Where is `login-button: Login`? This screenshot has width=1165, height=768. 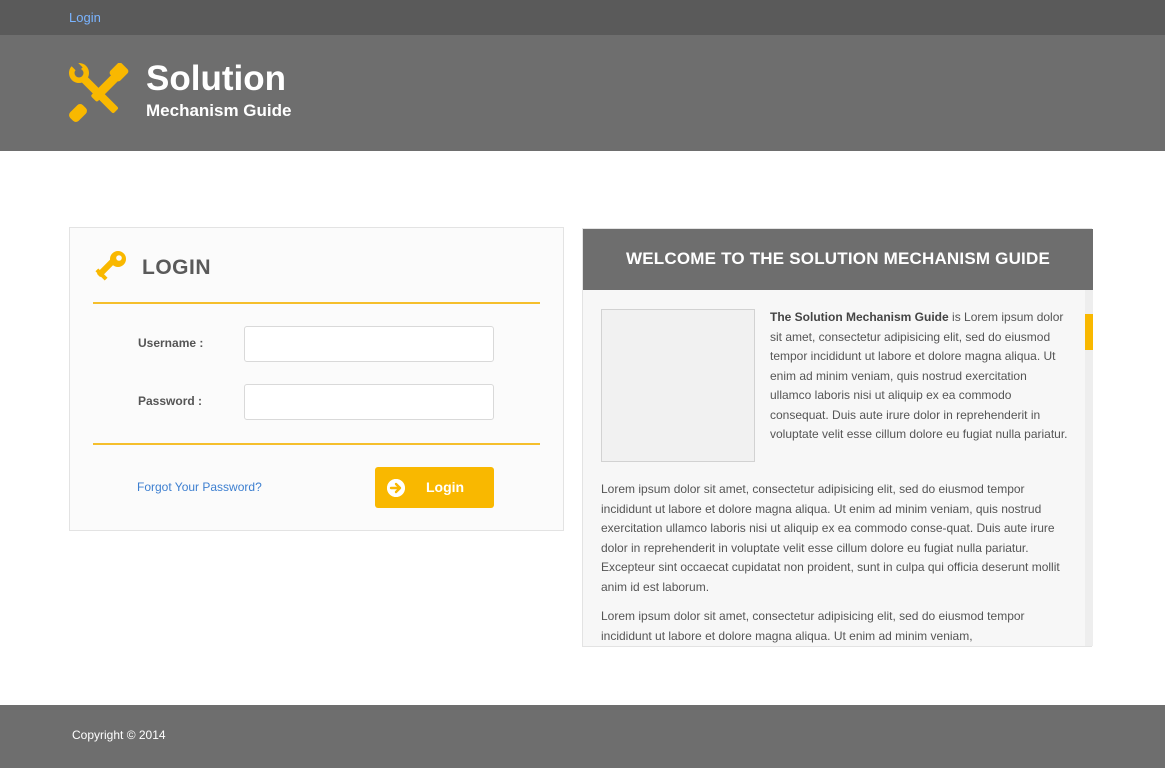 login-button: Login is located at coordinates (434, 487).